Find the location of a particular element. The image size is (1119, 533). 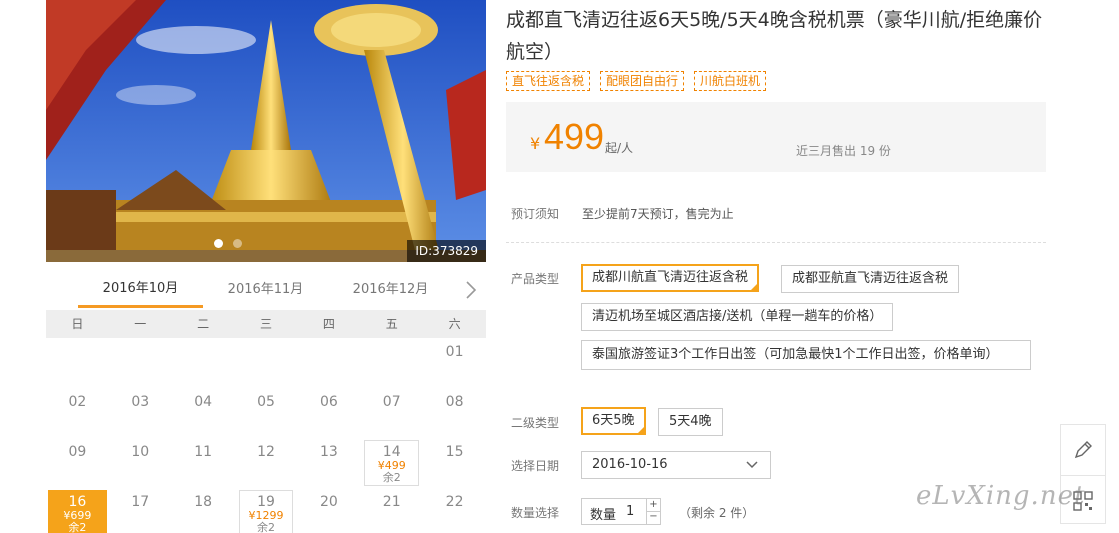

price-box: ¥ 499 起/人 近三月售出 19 份 is located at coordinates (776, 137).